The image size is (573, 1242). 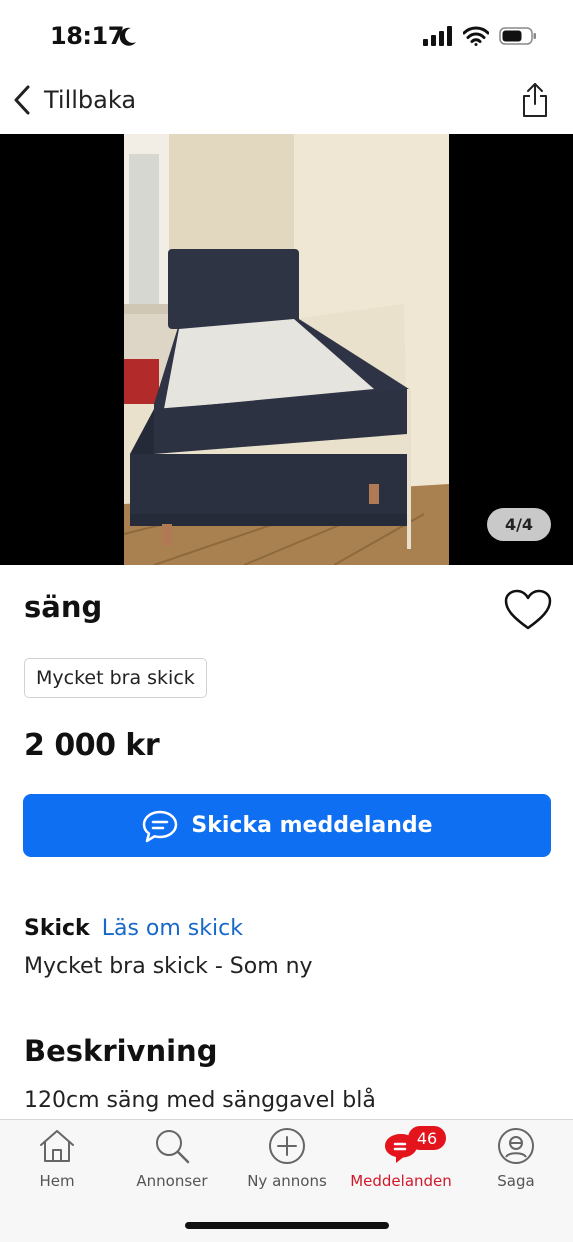 I want to click on heart-icon, so click(x=528, y=609).